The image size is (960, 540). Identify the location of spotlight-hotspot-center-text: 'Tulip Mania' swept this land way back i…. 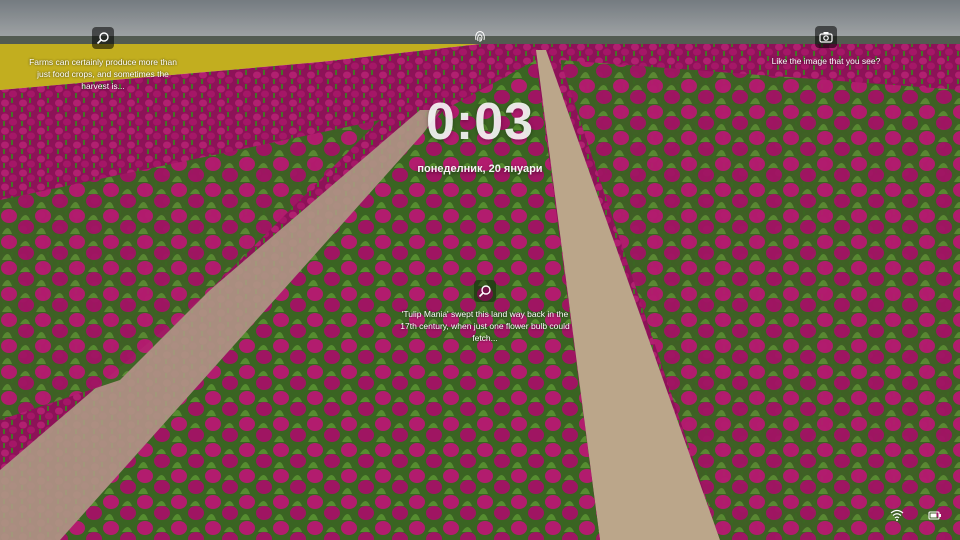
(485, 326).